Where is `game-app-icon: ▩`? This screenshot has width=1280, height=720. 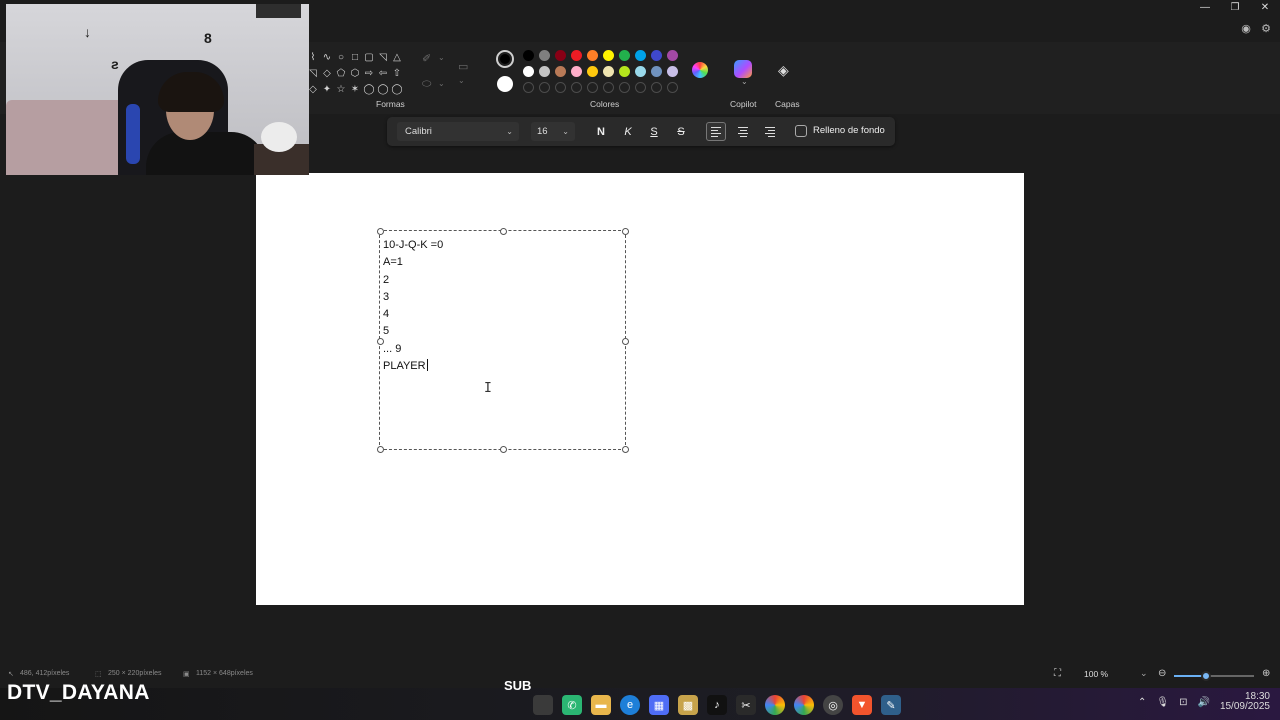 game-app-icon: ▩ is located at coordinates (688, 705).